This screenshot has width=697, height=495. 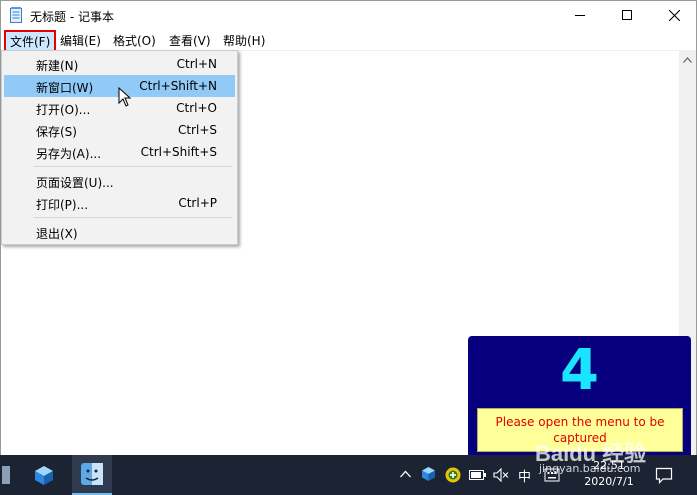 I want to click on menu-item-print: 打印(P)... Ctrl+P, so click(x=119, y=203).